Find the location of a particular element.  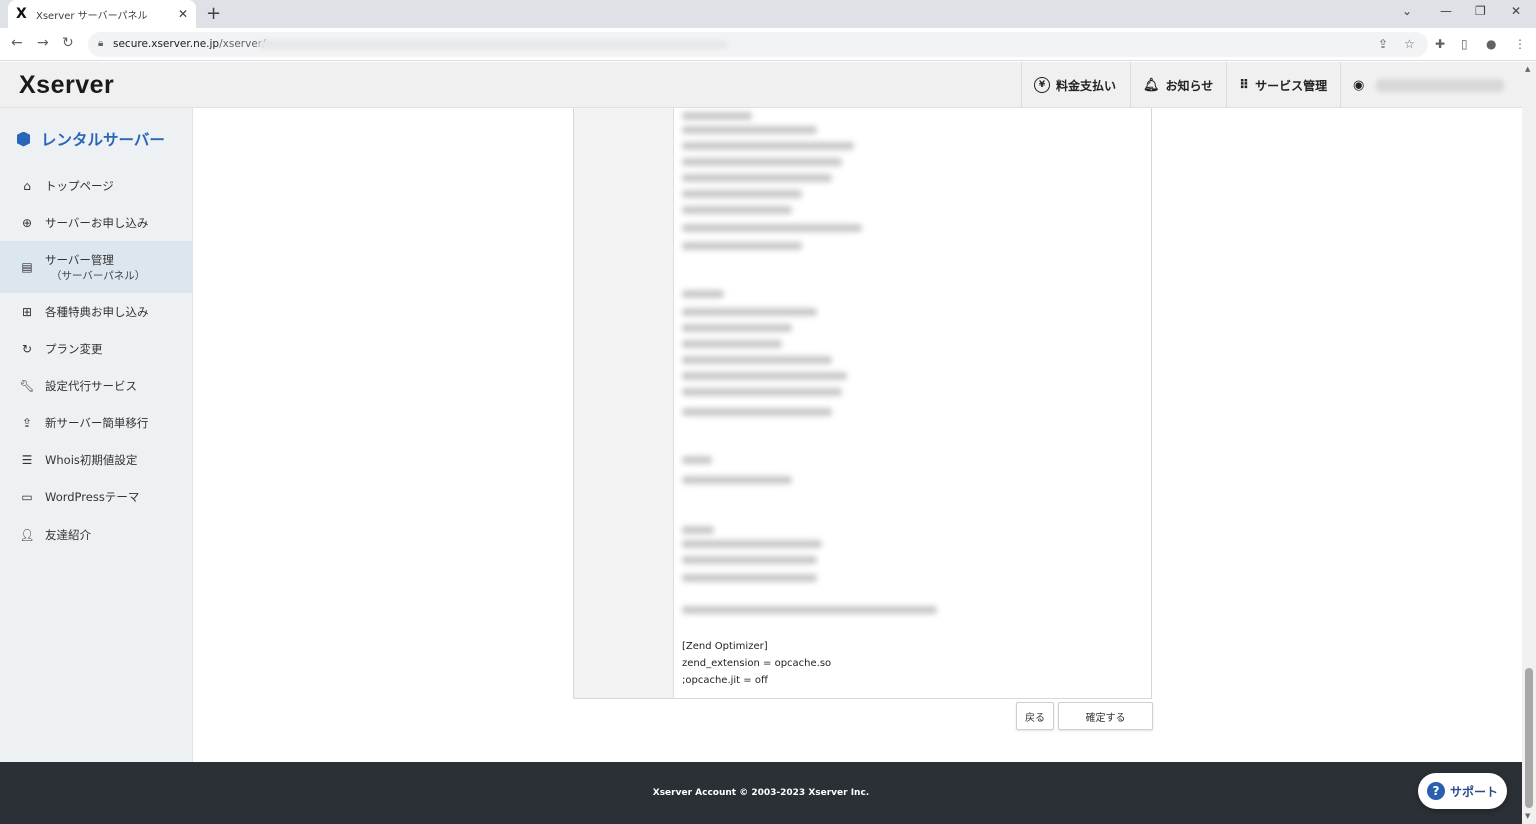

support-button: ? サポート is located at coordinates (1462, 791).